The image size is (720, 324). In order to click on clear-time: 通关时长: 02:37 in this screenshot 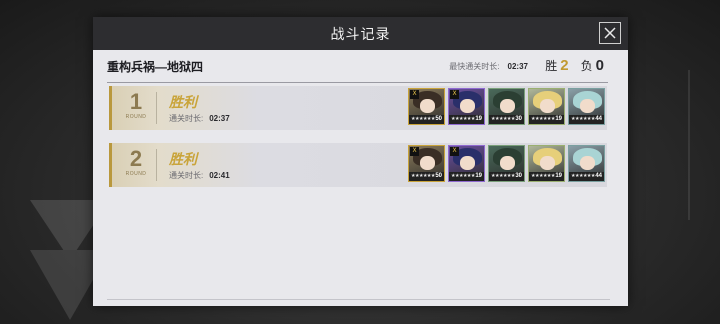, I will do `click(199, 118)`.